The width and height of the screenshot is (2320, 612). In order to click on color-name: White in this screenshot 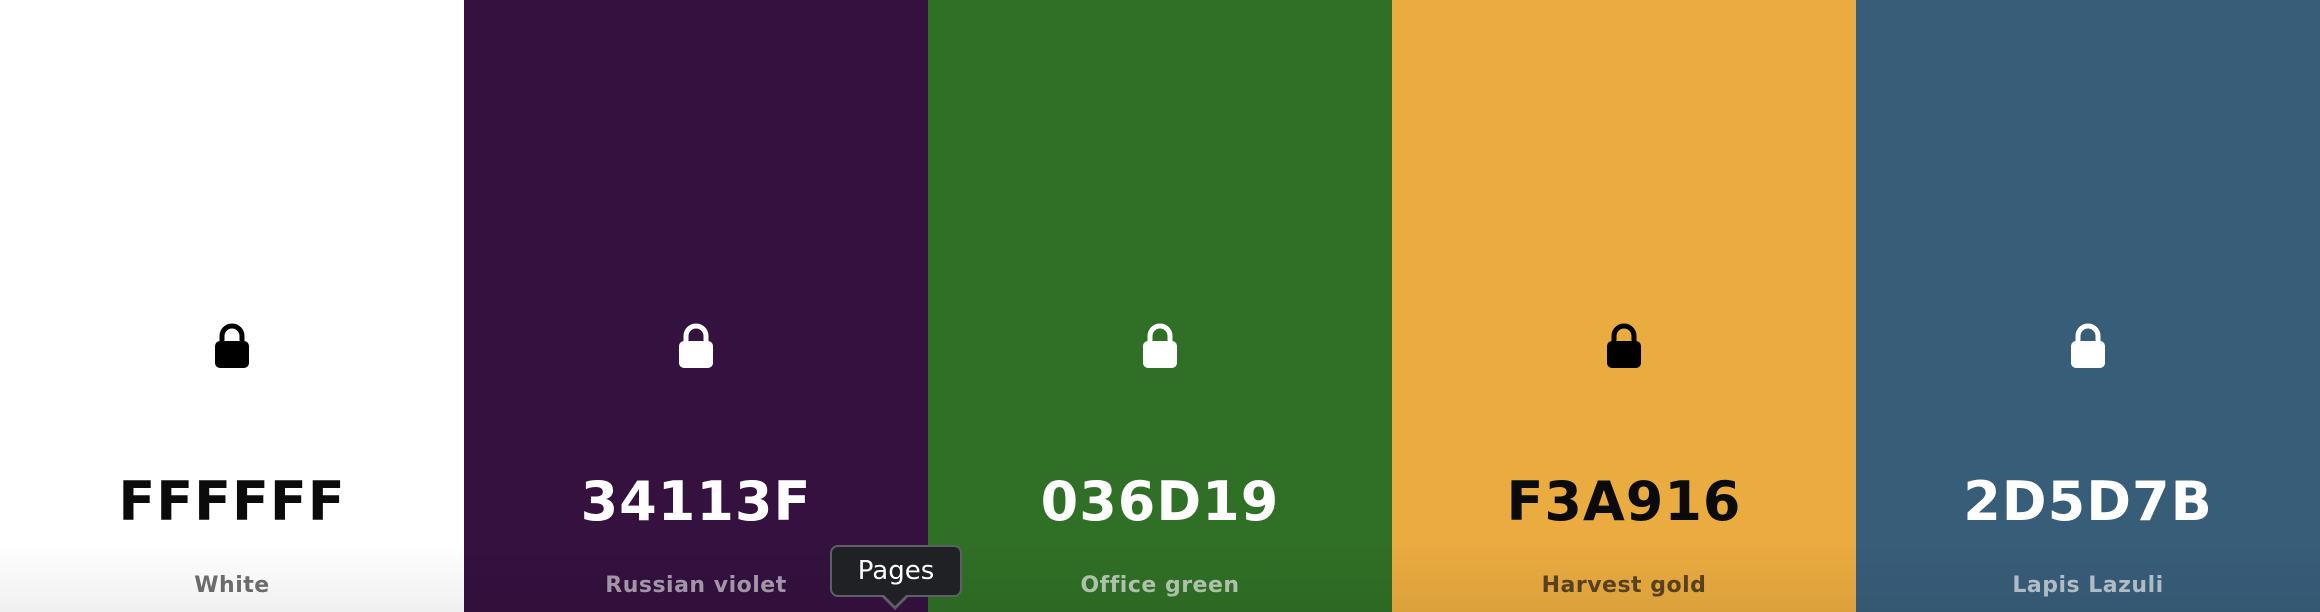, I will do `click(232, 585)`.